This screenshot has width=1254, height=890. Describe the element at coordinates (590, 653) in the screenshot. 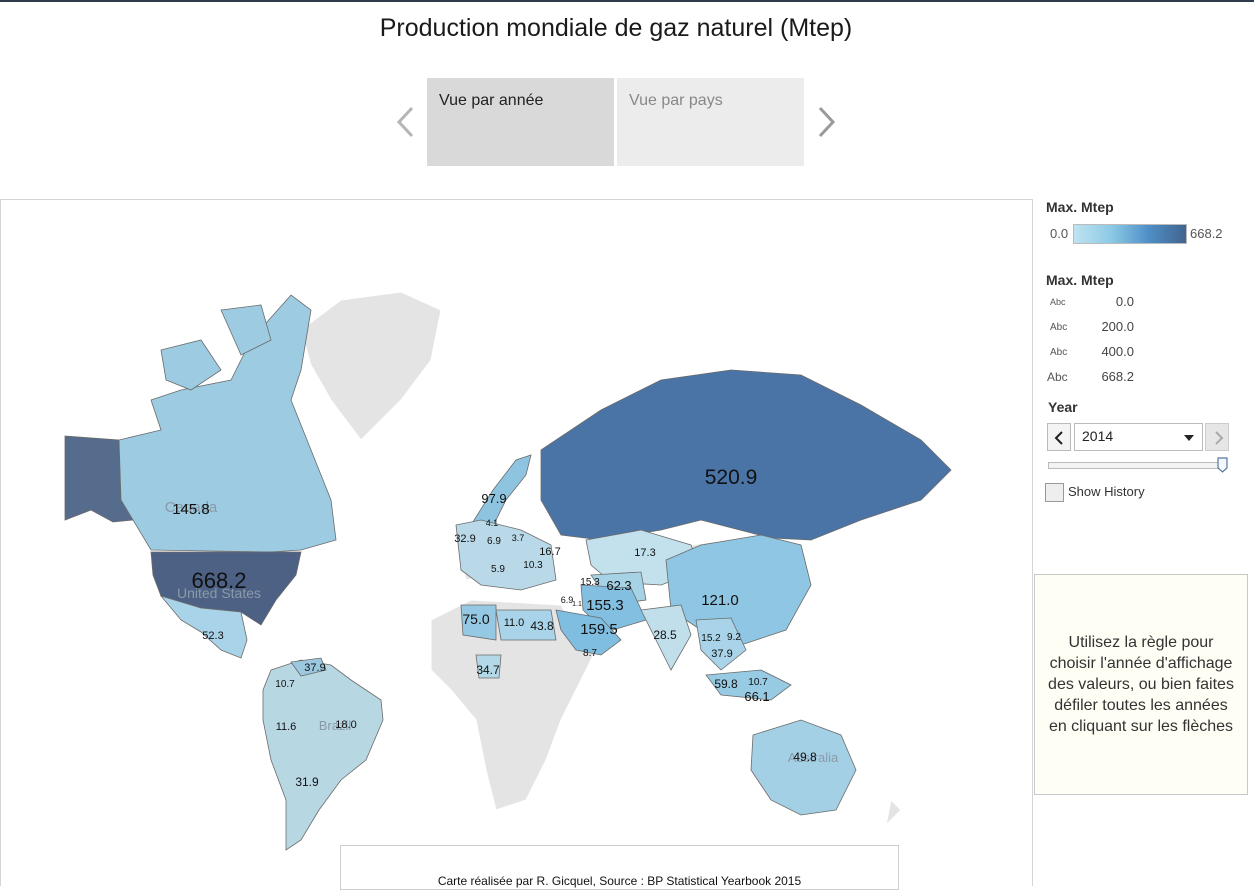

I see `value-yemen: 8.7` at that location.